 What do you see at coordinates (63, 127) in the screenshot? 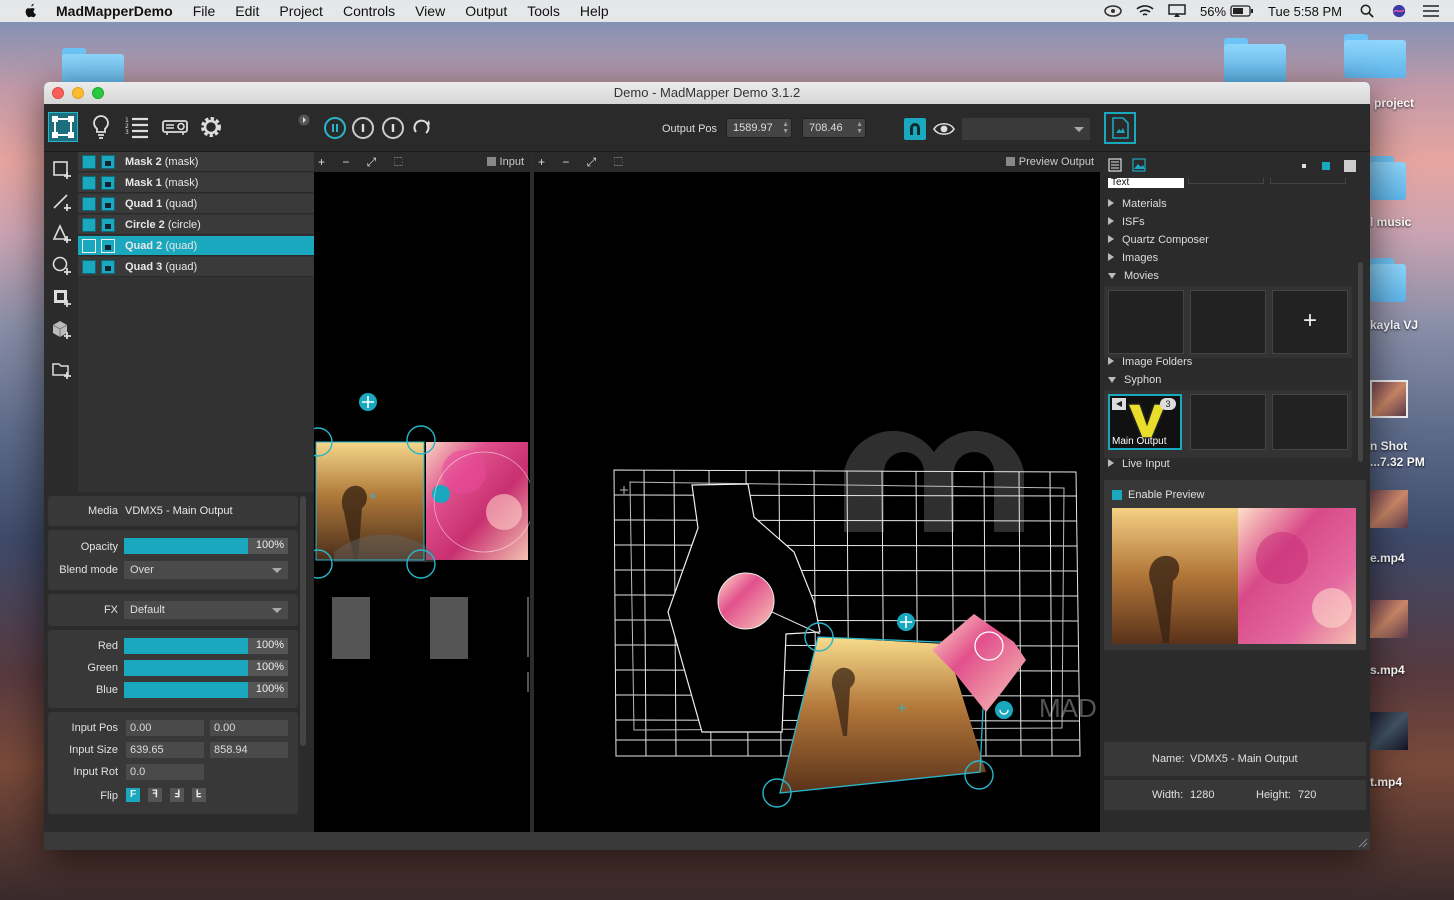
I see `surfaces-mode-button` at bounding box center [63, 127].